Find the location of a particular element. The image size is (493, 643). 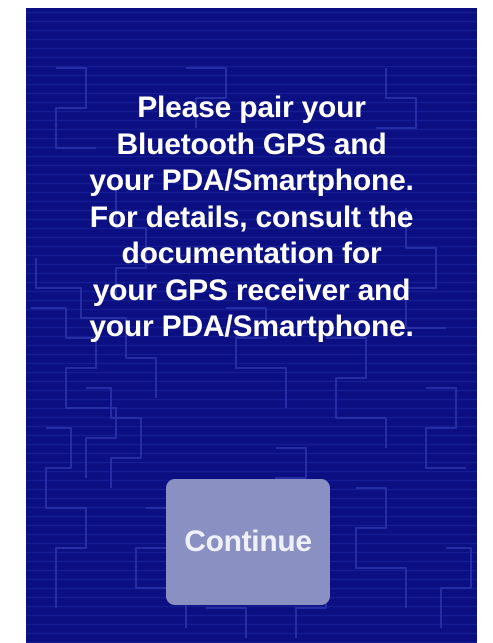

message-line: Please pair your is located at coordinates (251, 107).